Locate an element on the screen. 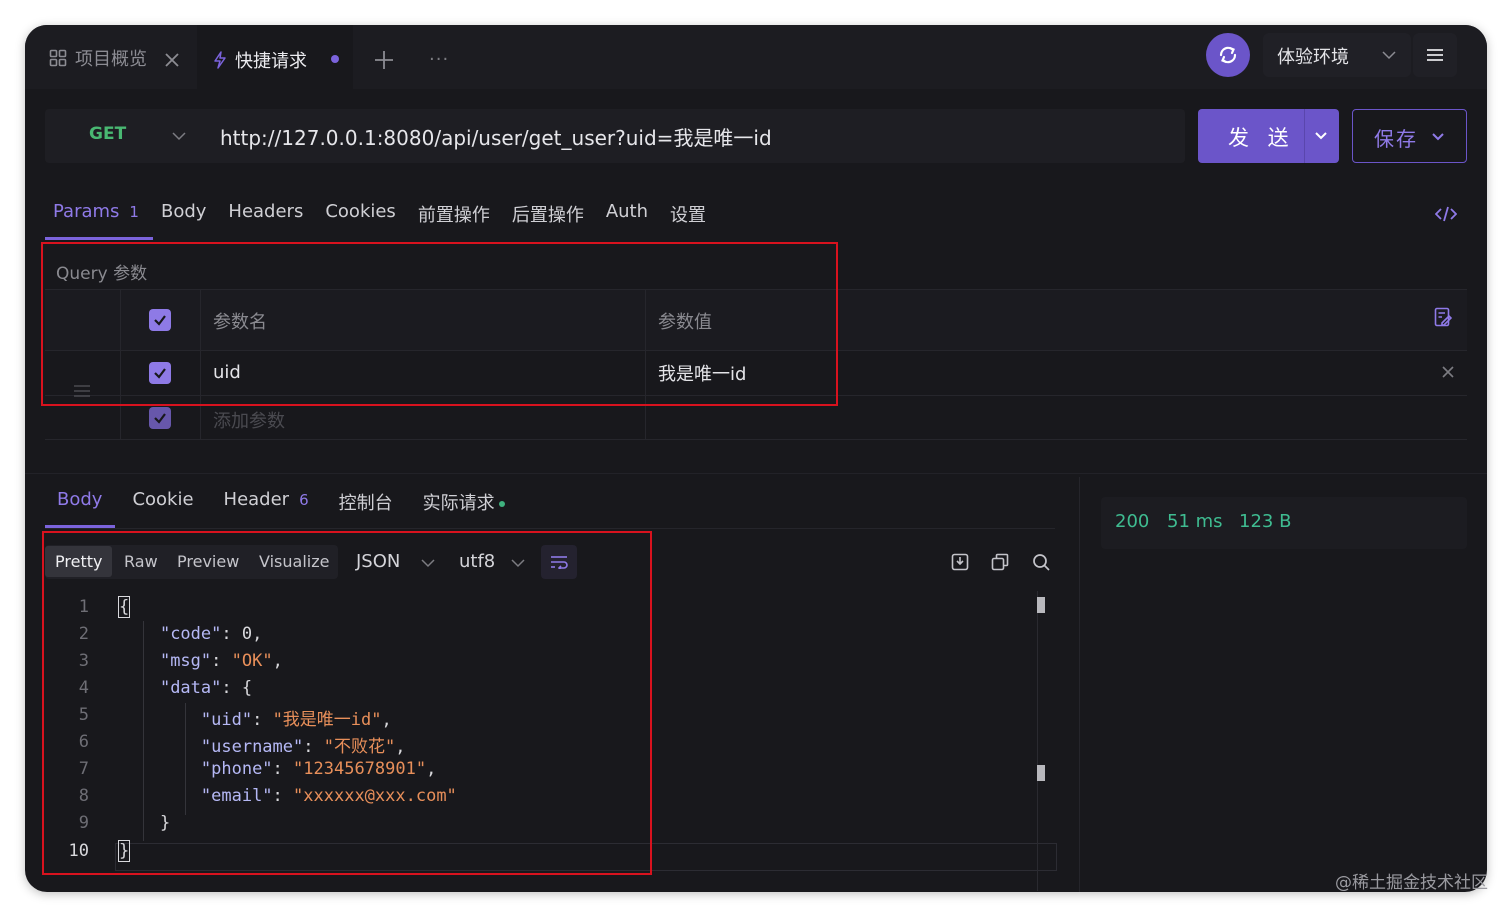 This screenshot has height=917, width=1512. tab-pre-operations: 前置操作 is located at coordinates (454, 217).